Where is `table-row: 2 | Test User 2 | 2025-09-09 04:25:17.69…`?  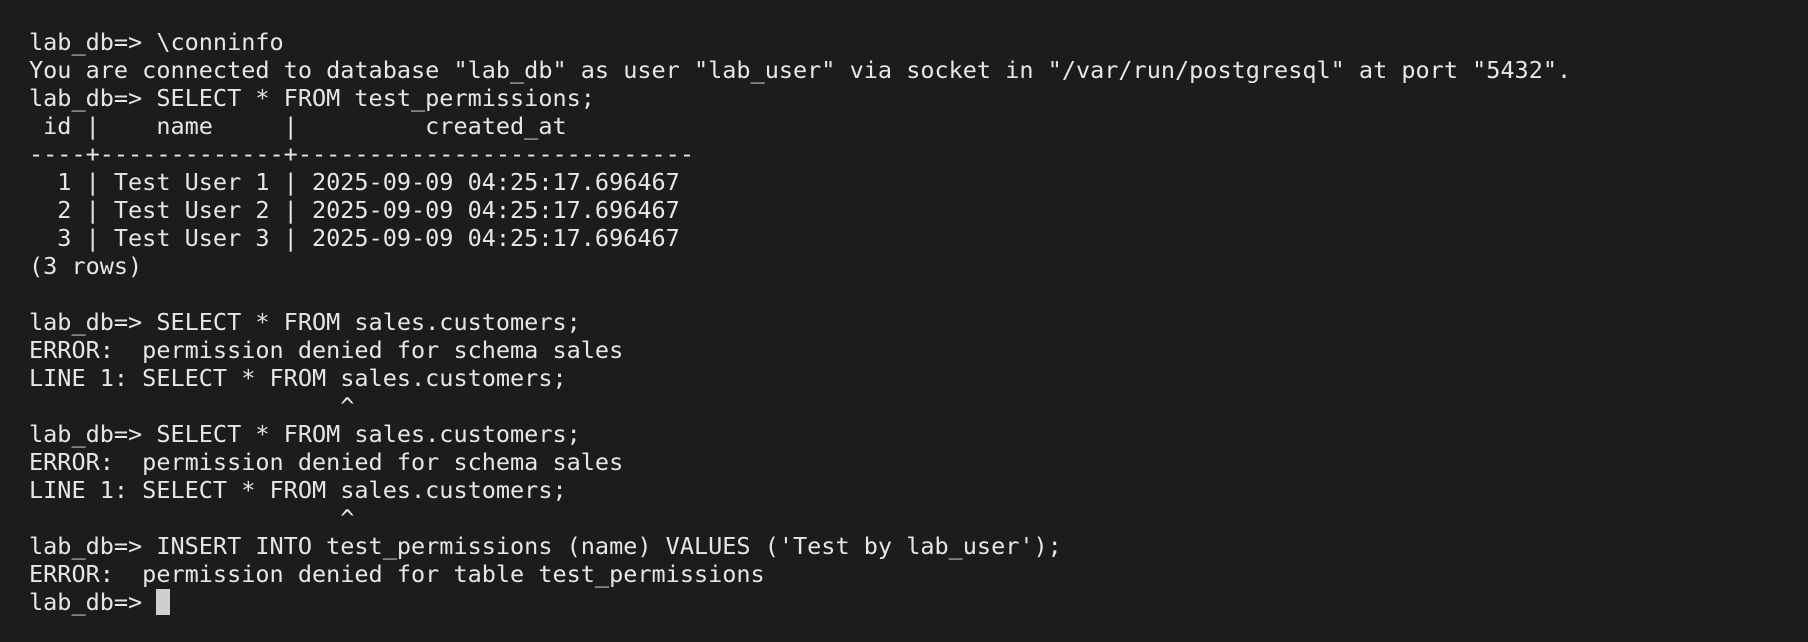 table-row: 2 | Test User 2 | 2025-09-09 04:25:17.69… is located at coordinates (354, 210).